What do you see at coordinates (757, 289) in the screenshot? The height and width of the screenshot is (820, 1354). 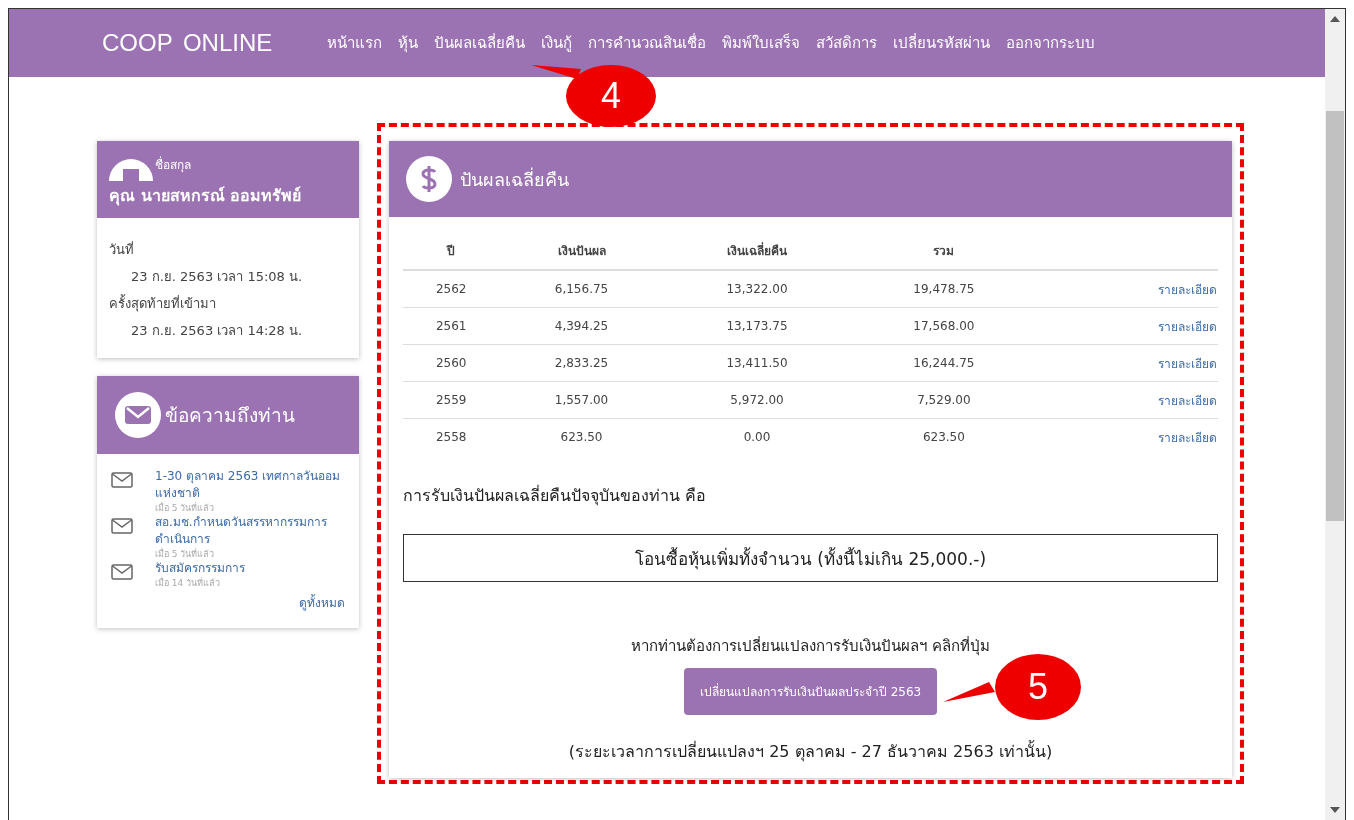 I see `table-cell: 13,322.00` at bounding box center [757, 289].